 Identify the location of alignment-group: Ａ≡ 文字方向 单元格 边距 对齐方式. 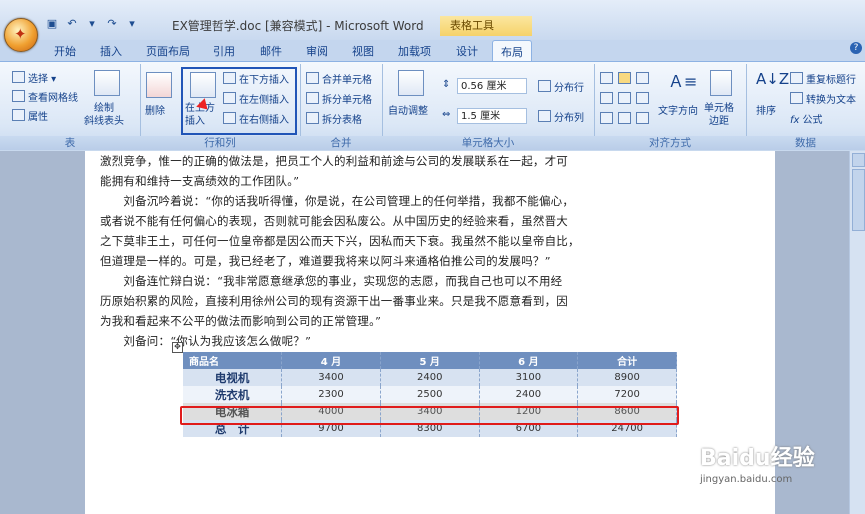
(670, 107).